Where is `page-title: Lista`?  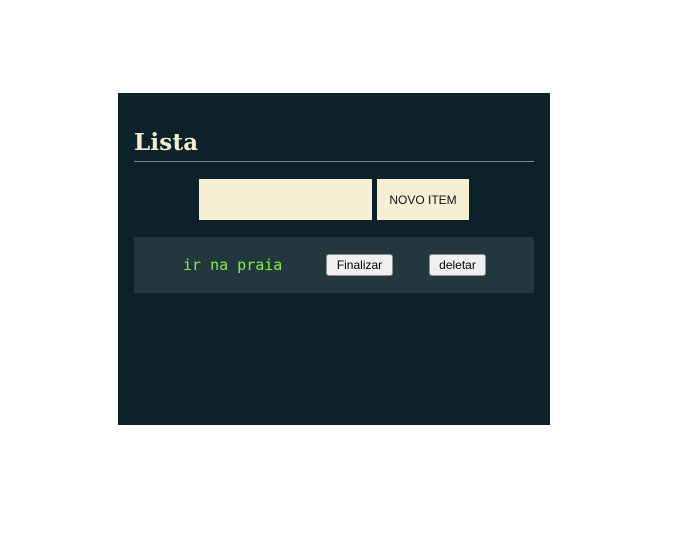 page-title: Lista is located at coordinates (166, 142).